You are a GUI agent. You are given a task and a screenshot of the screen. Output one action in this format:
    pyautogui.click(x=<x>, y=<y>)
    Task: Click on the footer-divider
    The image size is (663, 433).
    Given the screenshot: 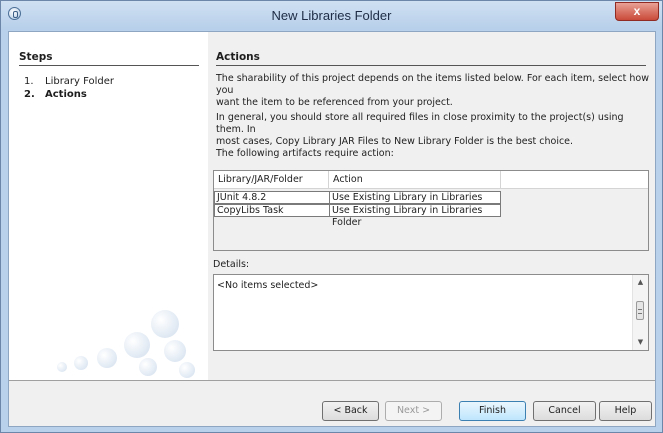 What is the action you would take?
    pyautogui.click(x=332, y=380)
    